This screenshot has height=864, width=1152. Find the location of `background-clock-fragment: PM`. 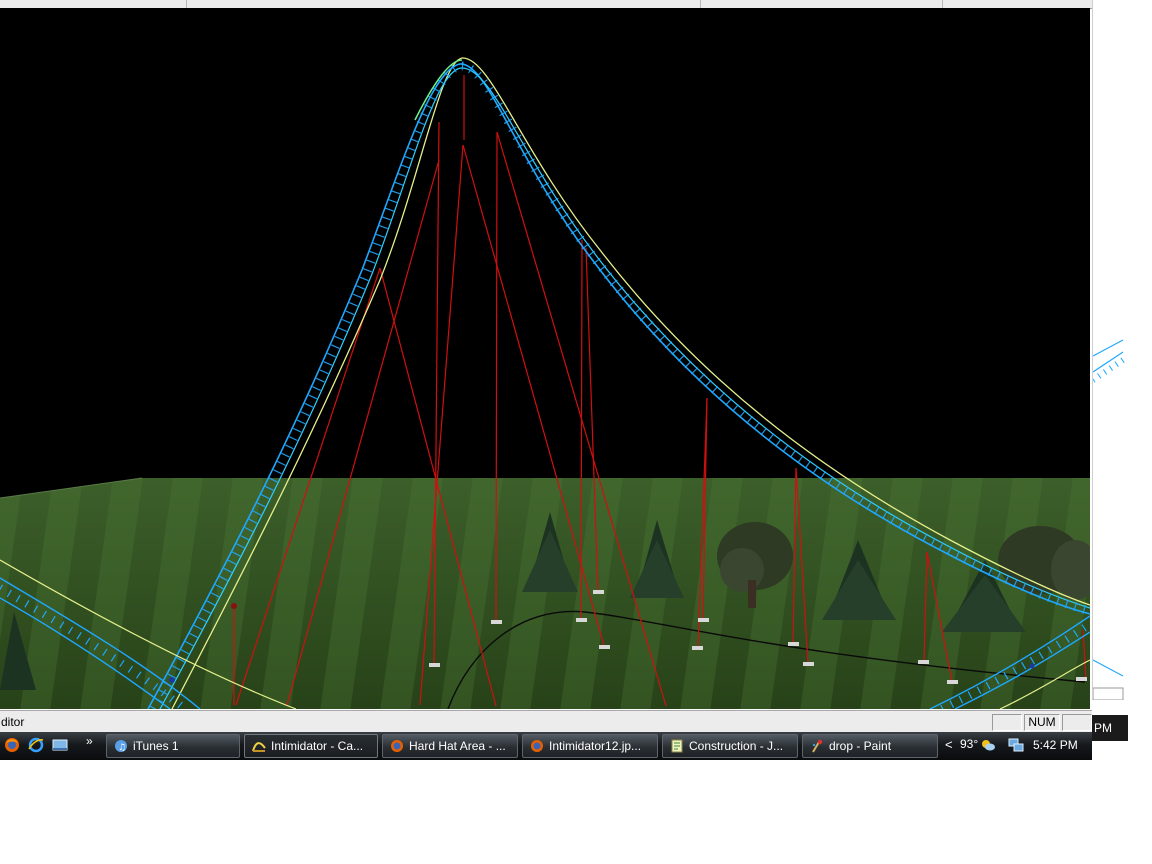

background-clock-fragment: PM is located at coordinates (1110, 728).